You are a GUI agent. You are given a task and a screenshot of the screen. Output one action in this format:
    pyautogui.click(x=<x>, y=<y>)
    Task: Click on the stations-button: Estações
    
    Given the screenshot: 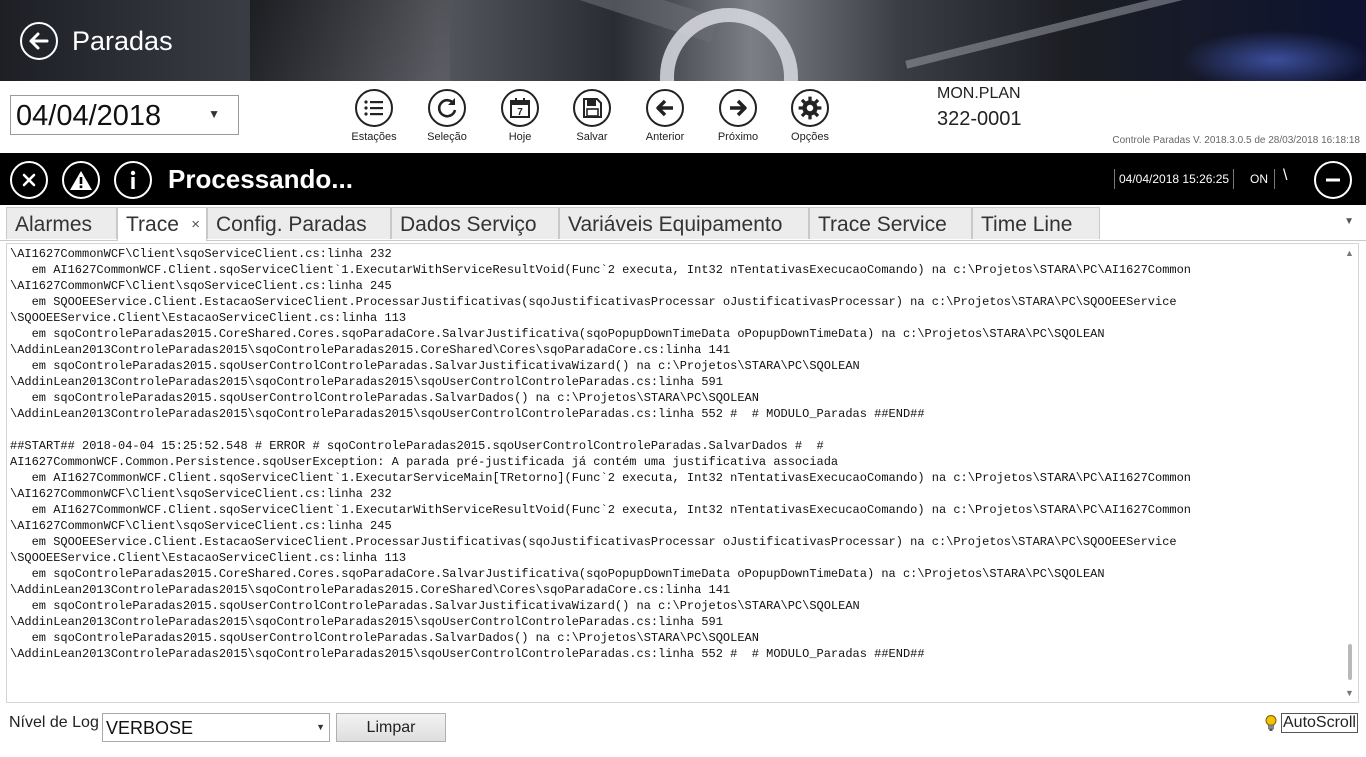 What is the action you would take?
    pyautogui.click(x=374, y=116)
    